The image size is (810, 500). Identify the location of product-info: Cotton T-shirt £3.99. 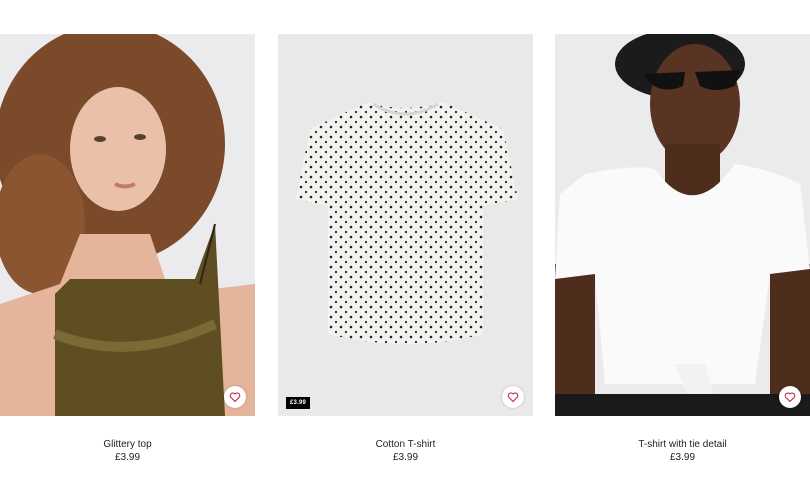
(405, 451).